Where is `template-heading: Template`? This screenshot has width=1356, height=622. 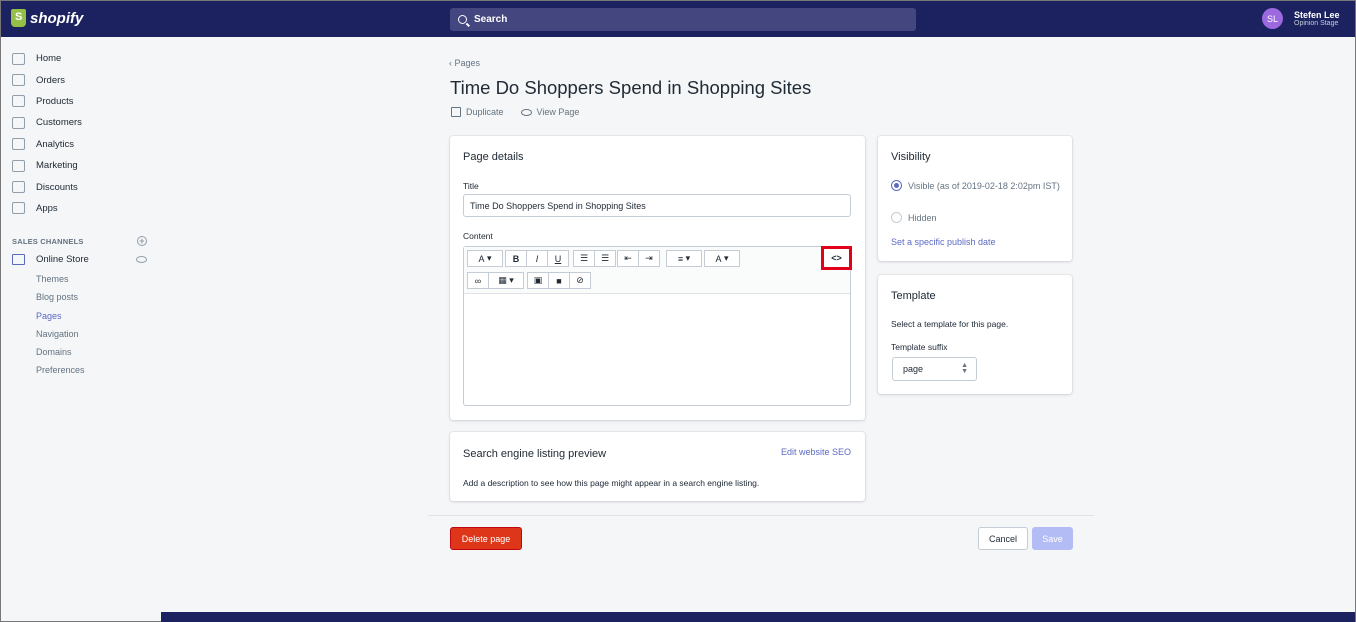
template-heading: Template is located at coordinates (913, 296).